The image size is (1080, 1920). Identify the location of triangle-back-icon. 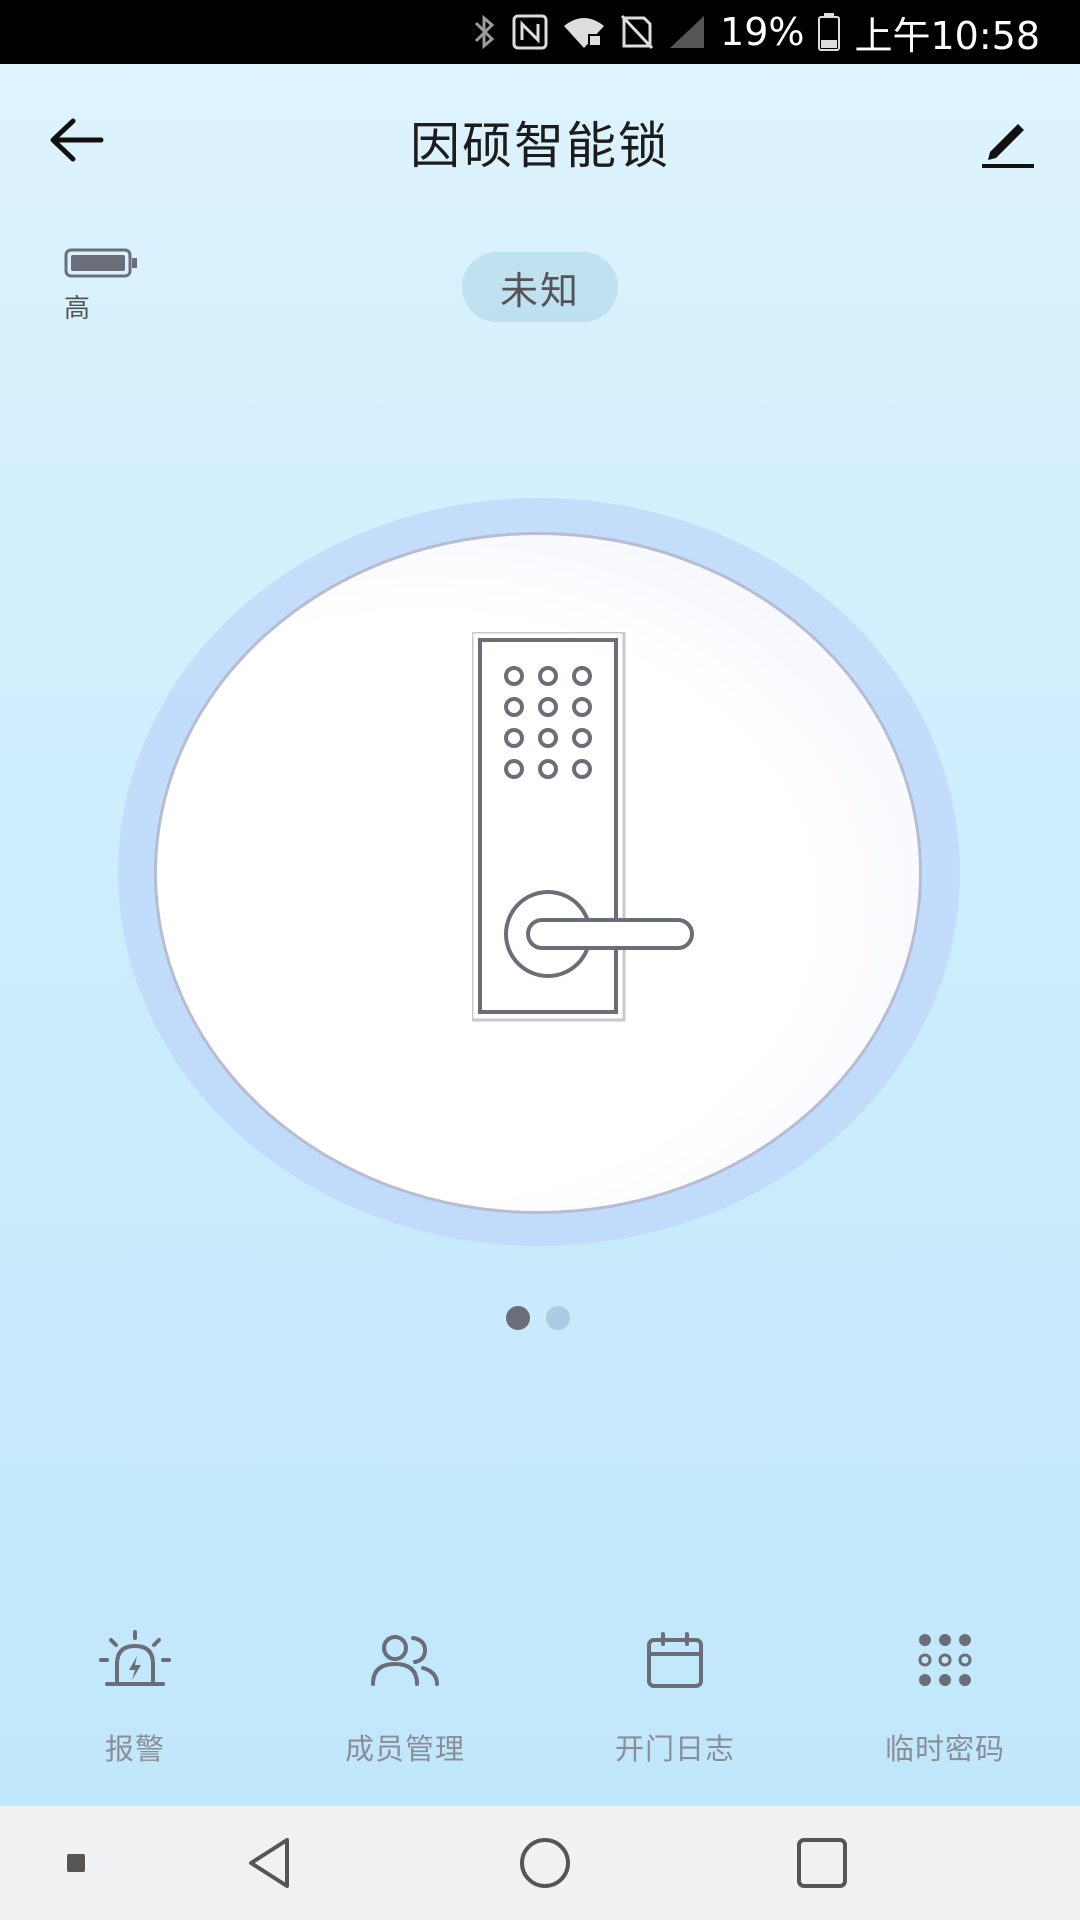
(269, 1863).